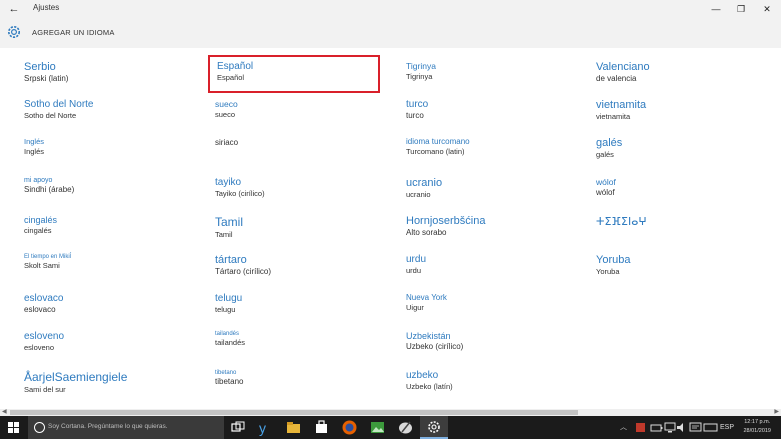  I want to click on language-item: Tamil Tamil, so click(229, 227).